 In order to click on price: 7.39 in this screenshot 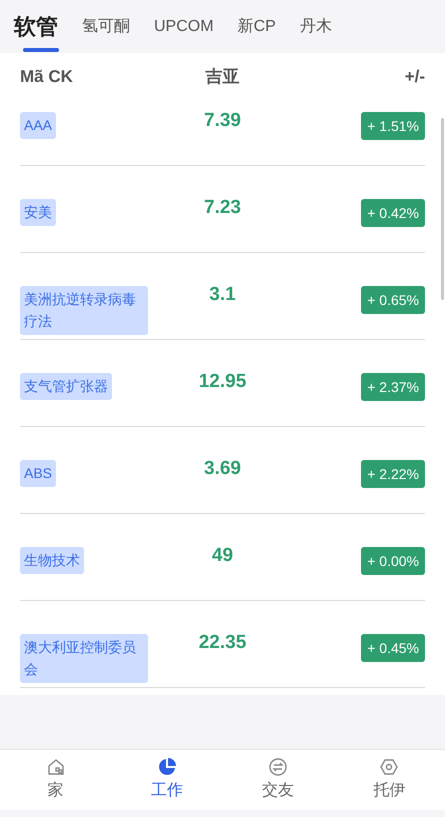, I will do `click(222, 121)`.